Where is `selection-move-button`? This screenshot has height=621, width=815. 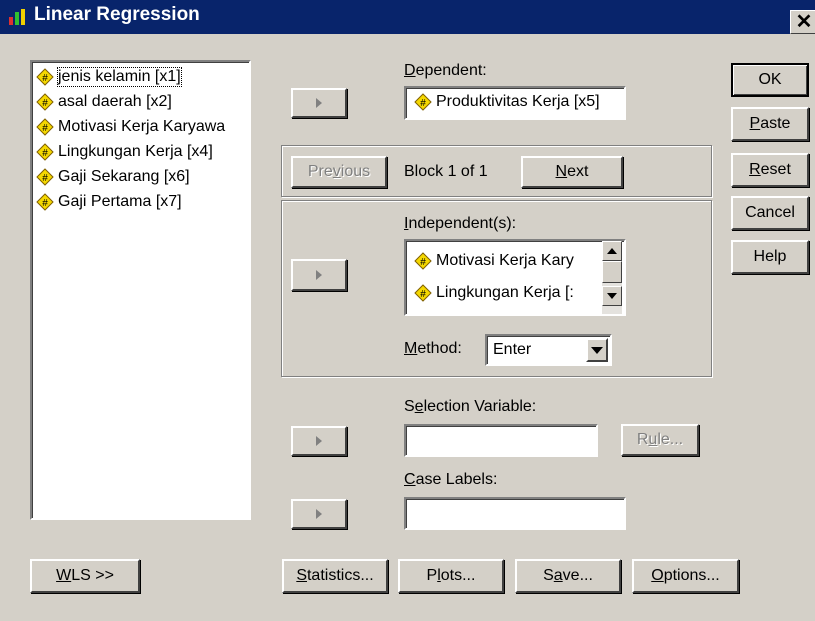
selection-move-button is located at coordinates (319, 441).